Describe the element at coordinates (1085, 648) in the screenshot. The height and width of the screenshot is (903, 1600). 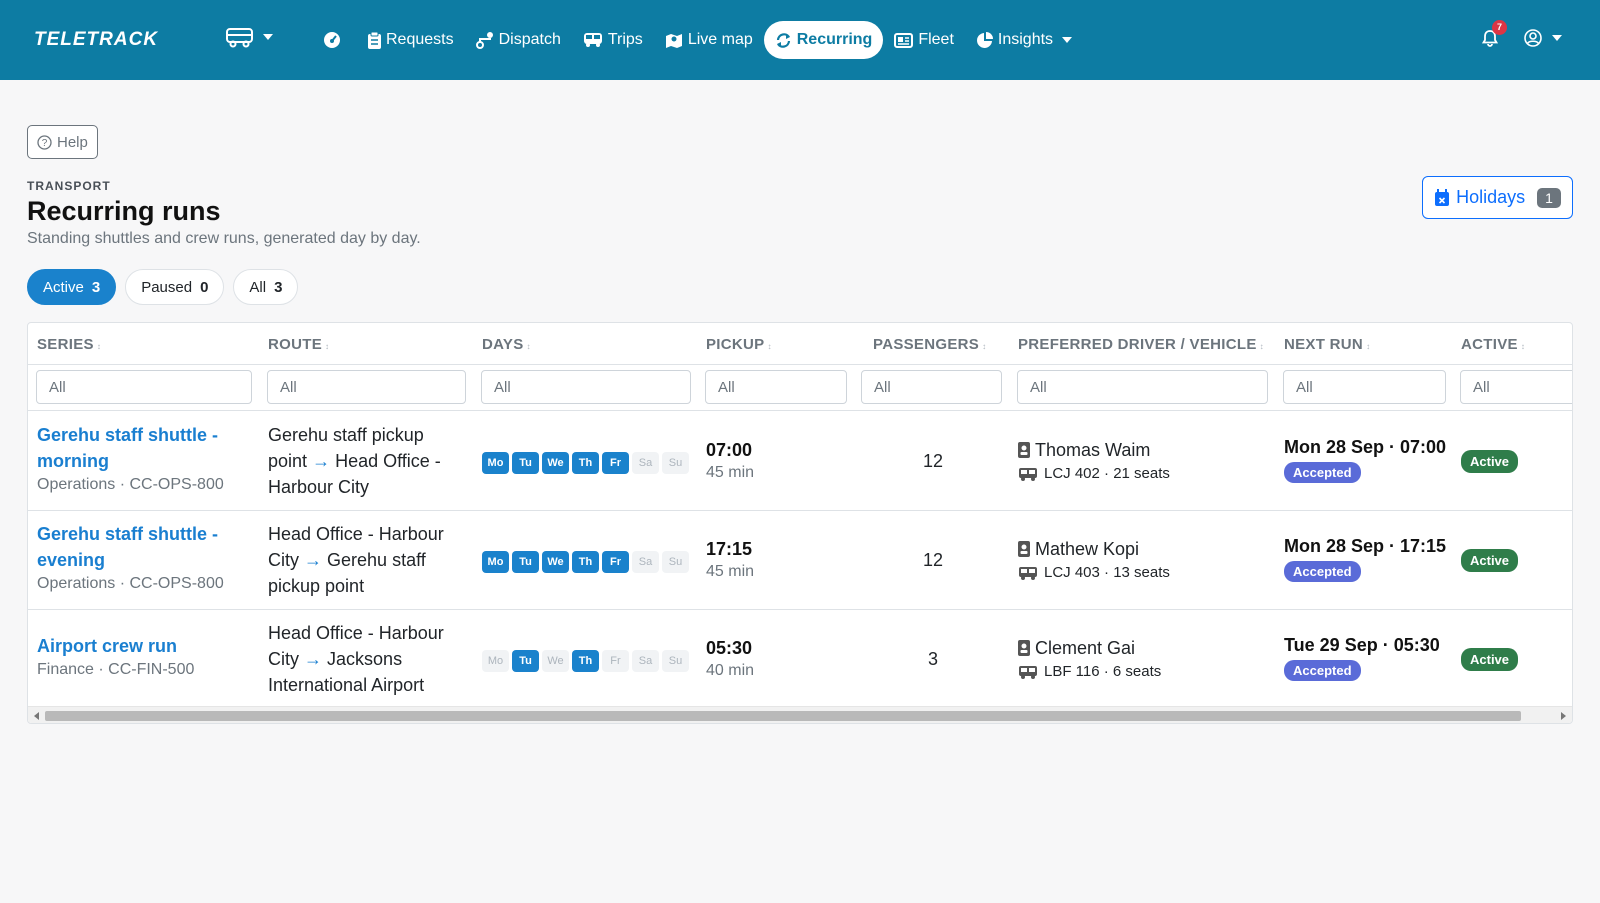
I see `driver-name: Clement Gai` at that location.